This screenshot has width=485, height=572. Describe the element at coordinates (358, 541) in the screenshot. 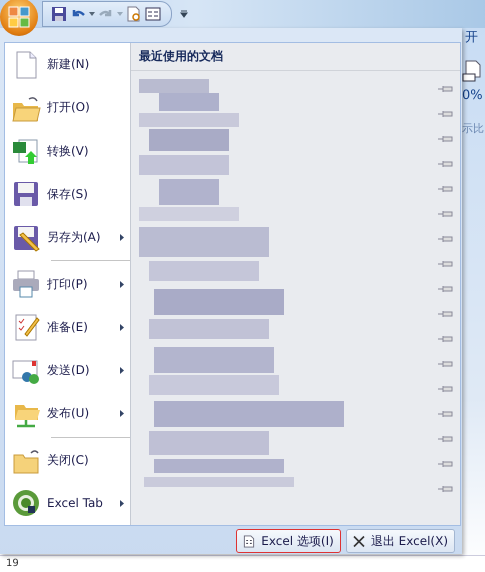

I see `close-icon` at that location.